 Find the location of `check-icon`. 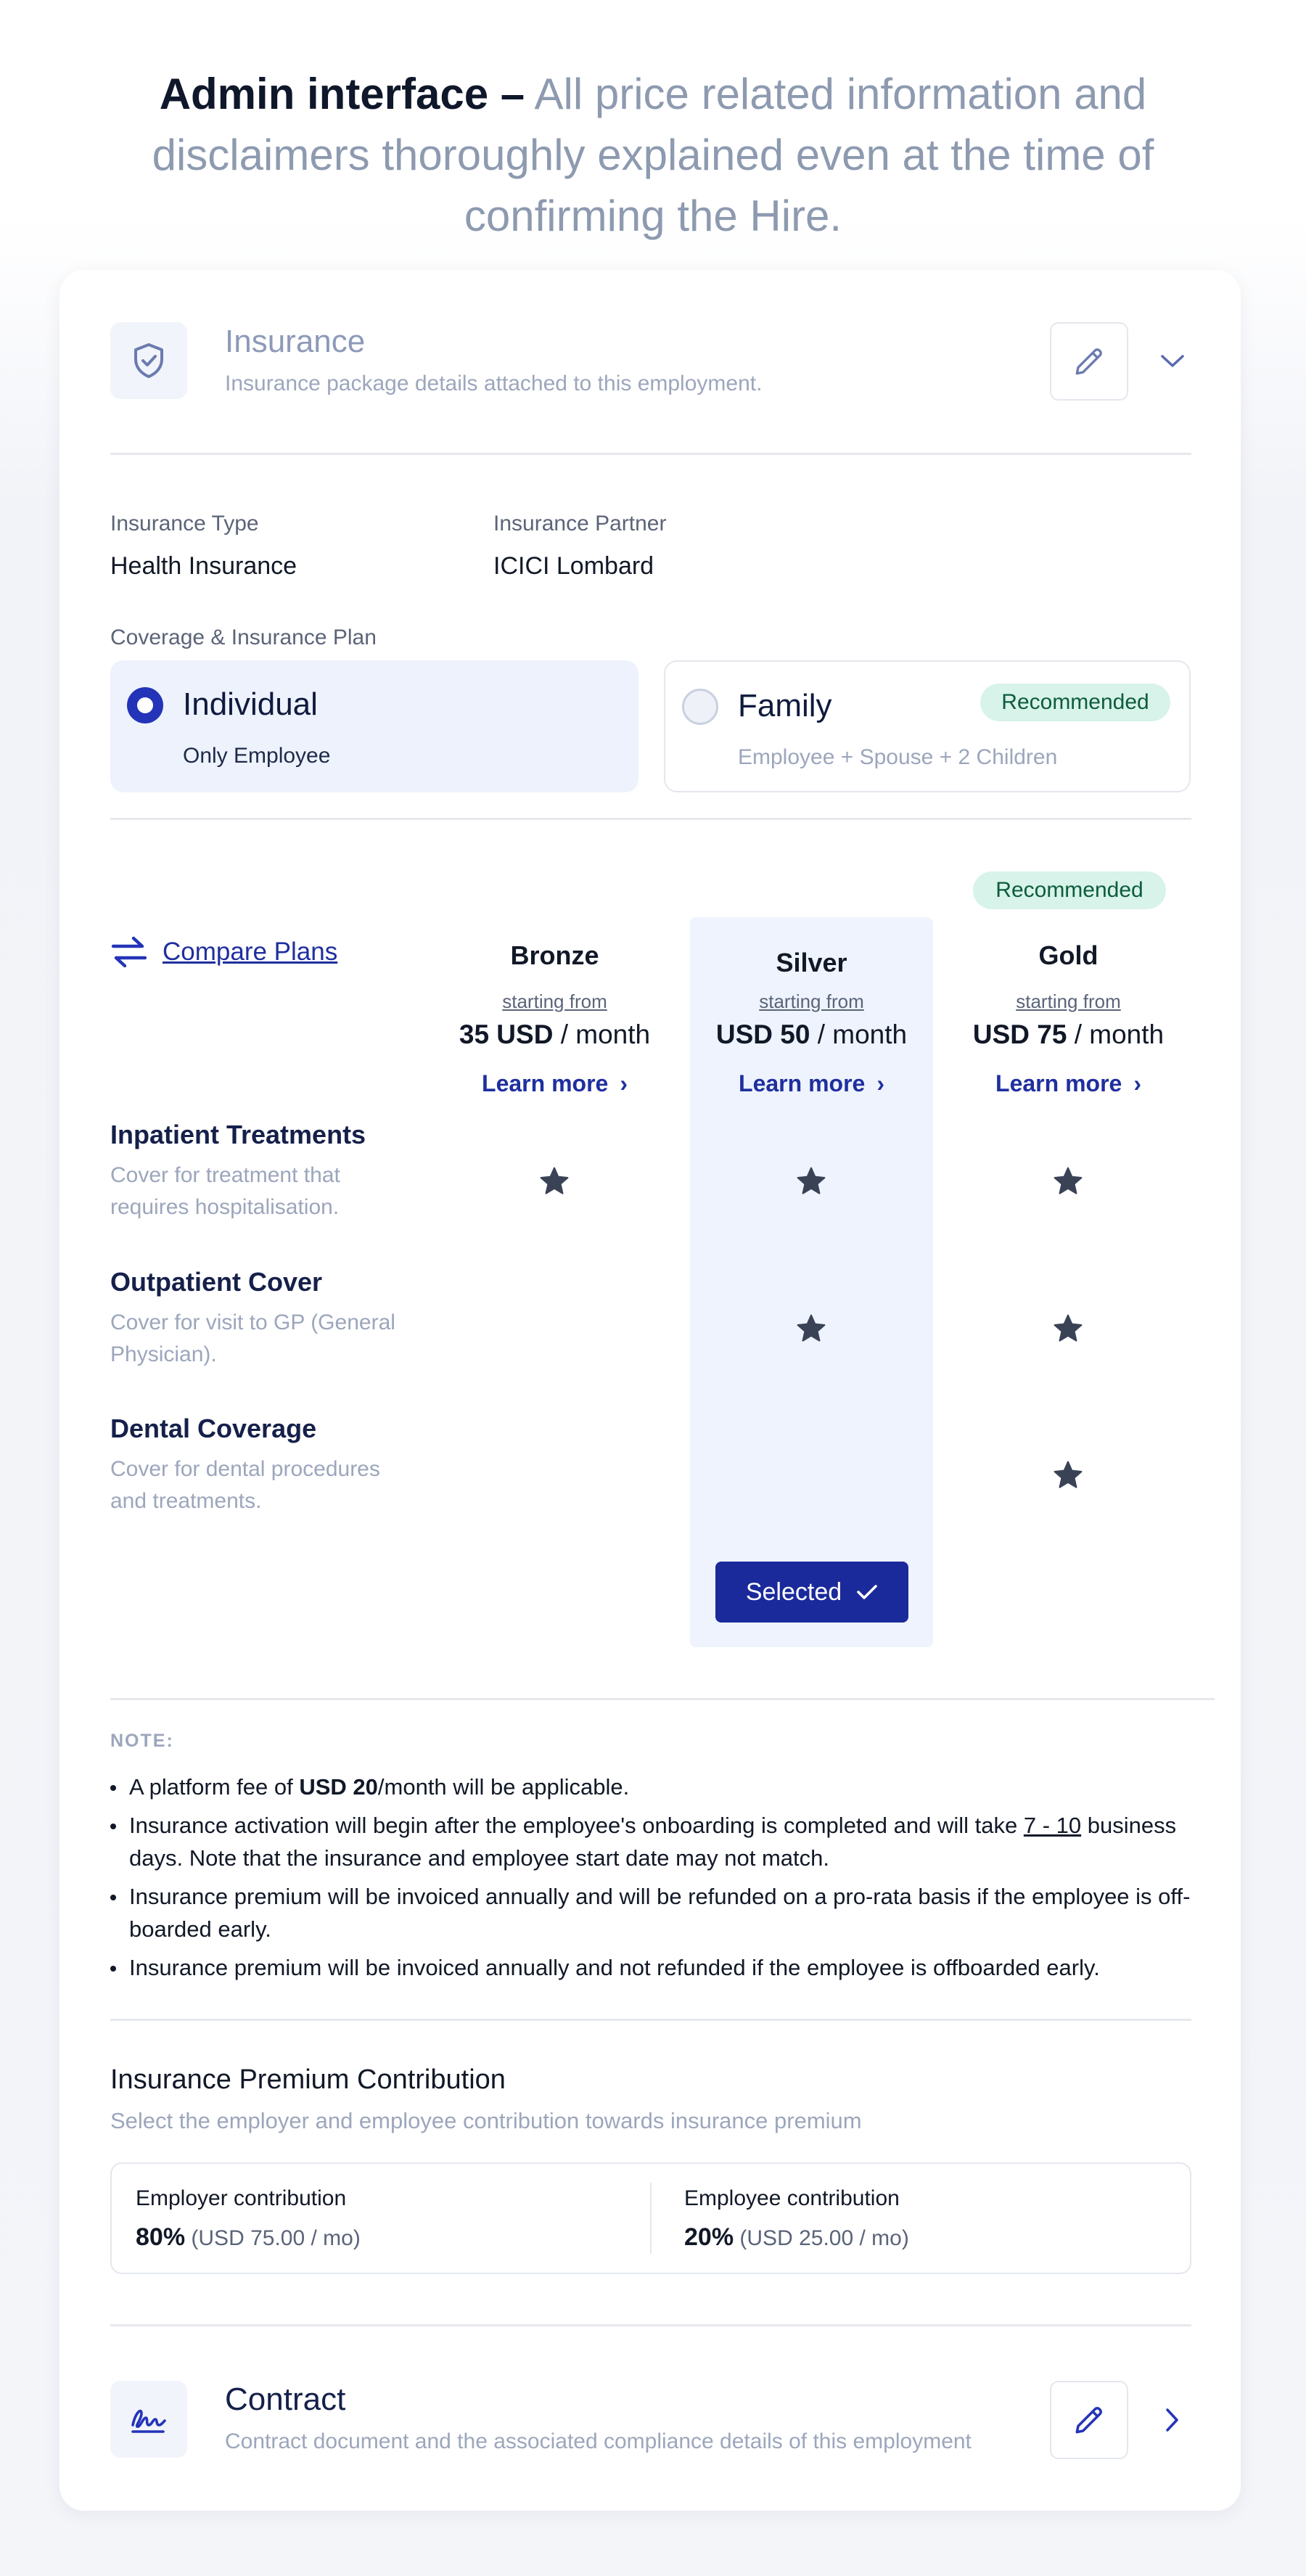

check-icon is located at coordinates (867, 1592).